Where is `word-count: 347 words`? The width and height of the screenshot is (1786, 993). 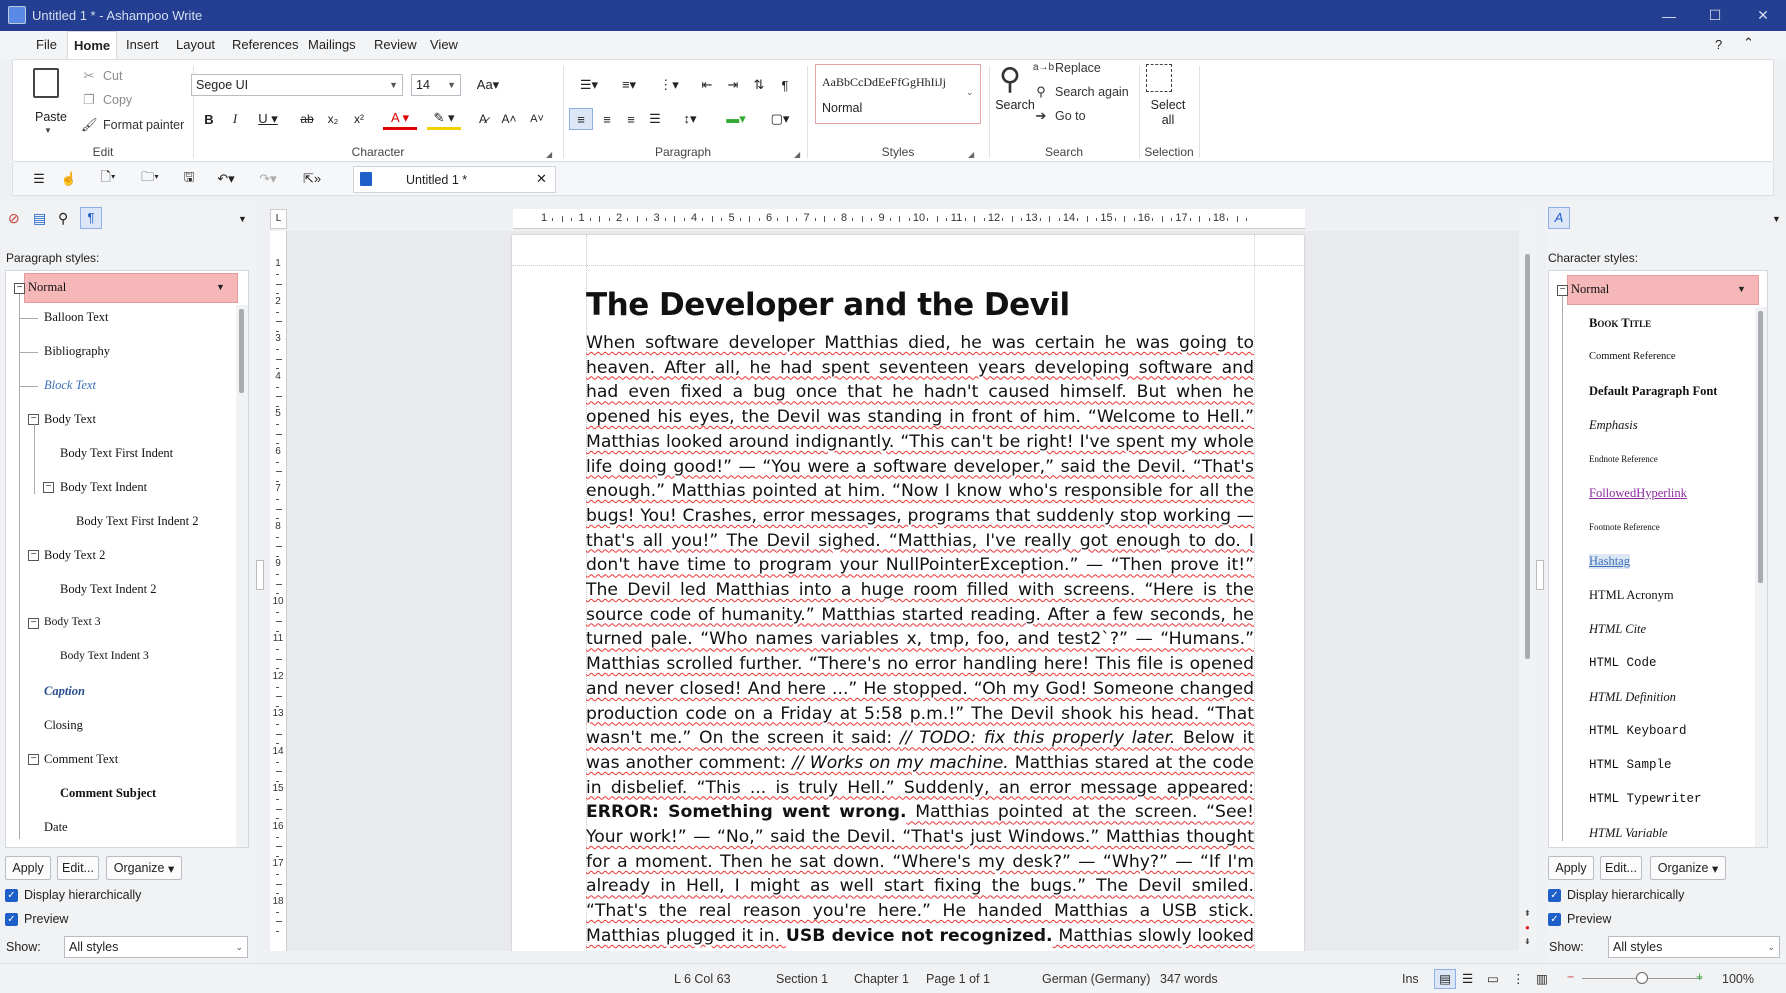
word-count: 347 words is located at coordinates (1189, 979).